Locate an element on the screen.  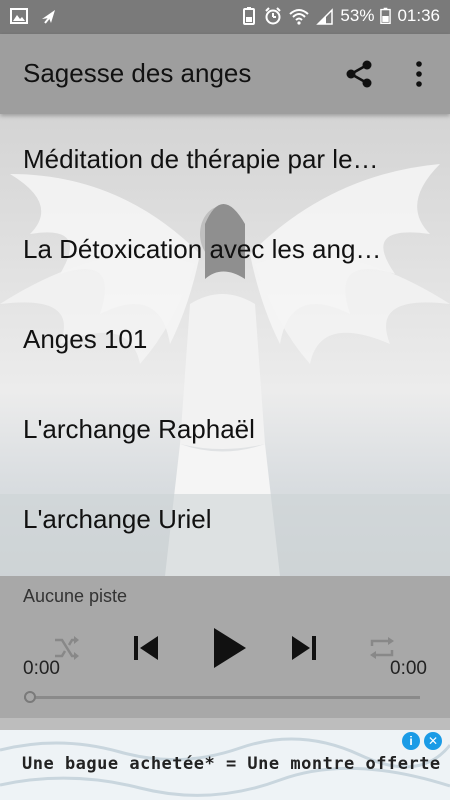
gallery-icon is located at coordinates (19, 16).